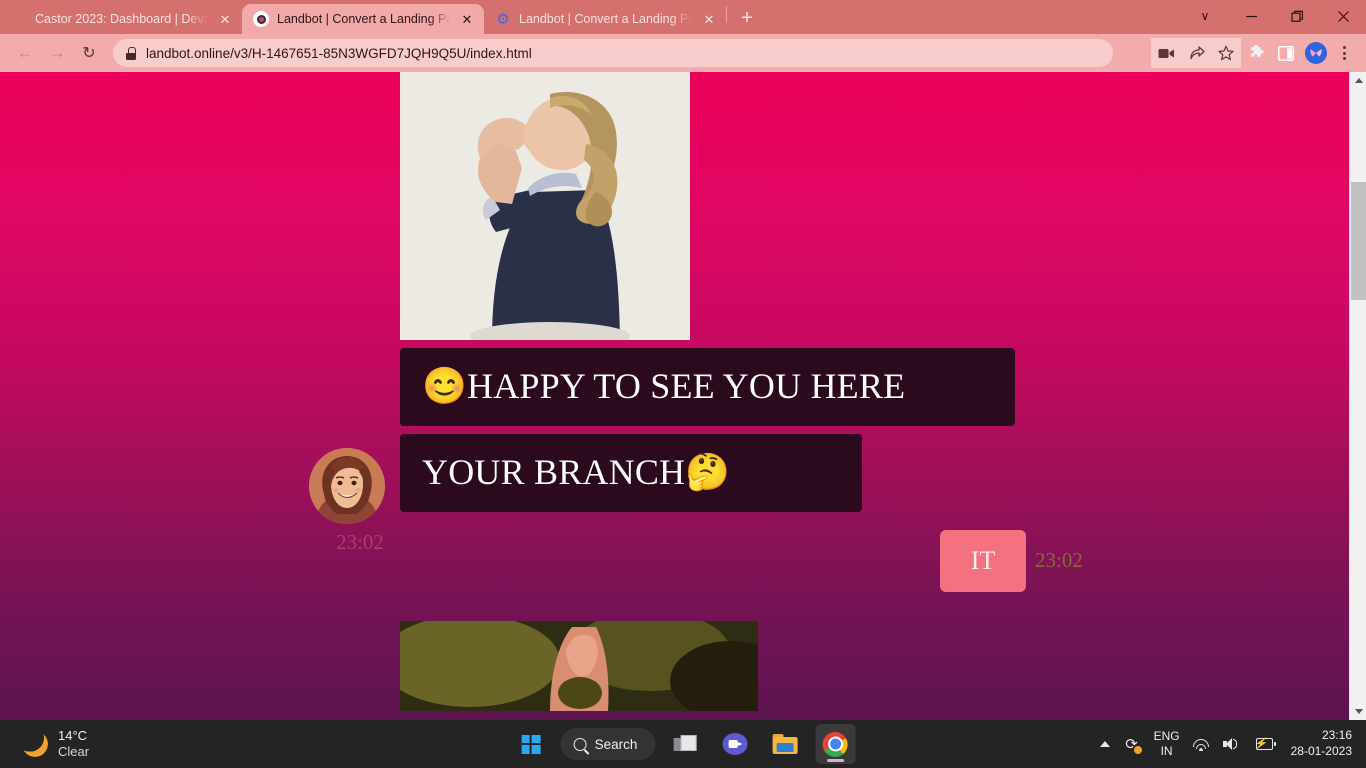  I want to click on reload-button: ↻, so click(89, 53).